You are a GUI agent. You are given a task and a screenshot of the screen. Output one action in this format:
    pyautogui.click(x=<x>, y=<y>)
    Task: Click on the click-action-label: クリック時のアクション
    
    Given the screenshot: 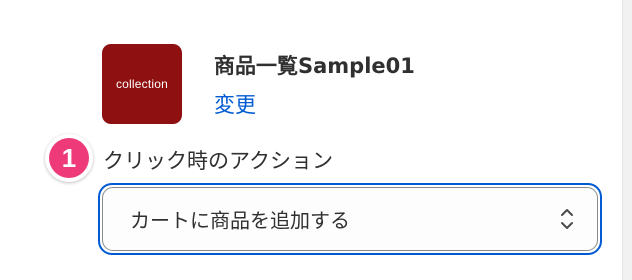 What is the action you would take?
    pyautogui.click(x=218, y=161)
    